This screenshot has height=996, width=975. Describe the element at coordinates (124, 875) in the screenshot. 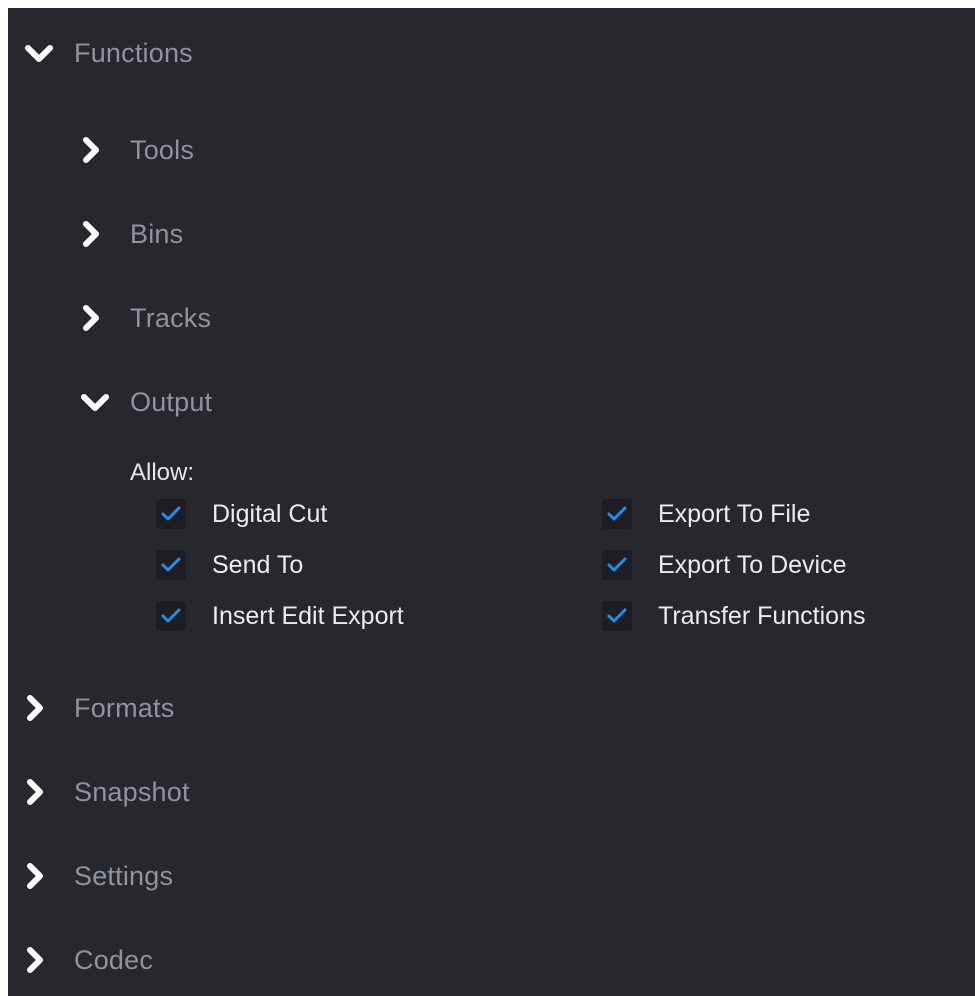

I see `tree-item-label: Settings` at that location.